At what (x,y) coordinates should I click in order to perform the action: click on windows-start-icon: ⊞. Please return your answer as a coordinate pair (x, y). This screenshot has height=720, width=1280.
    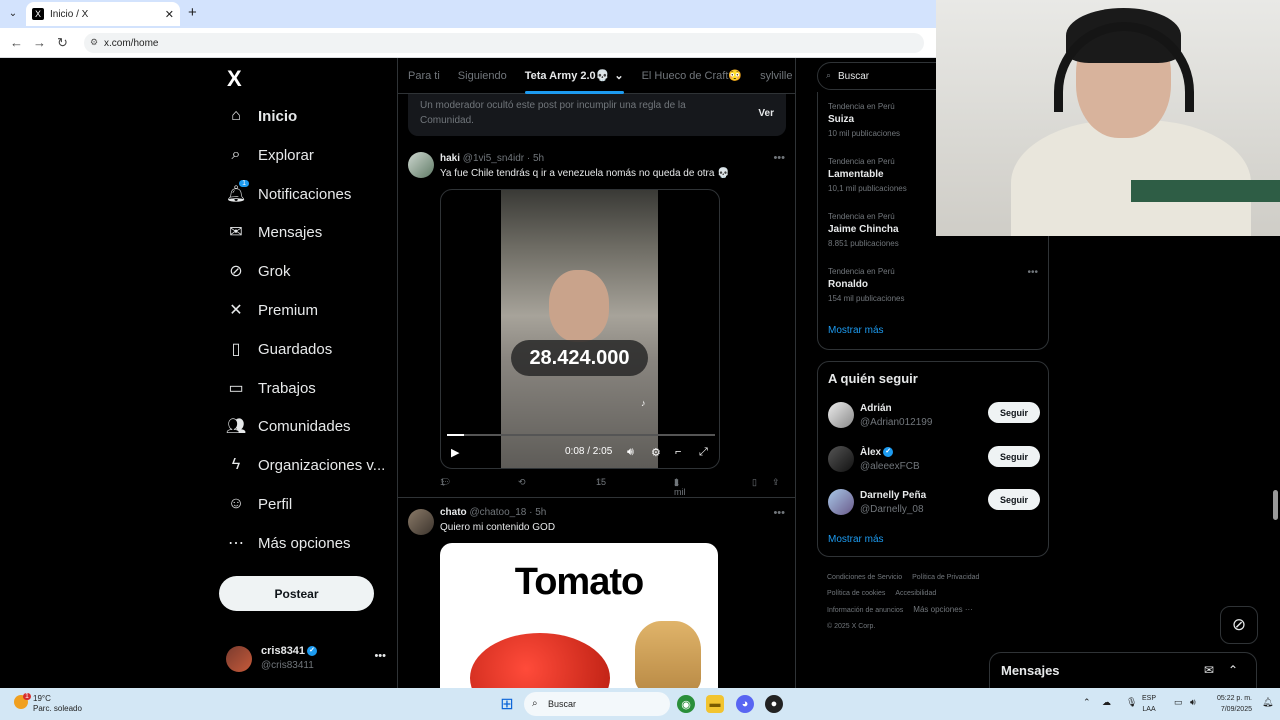
    Looking at the image, I should click on (507, 704).